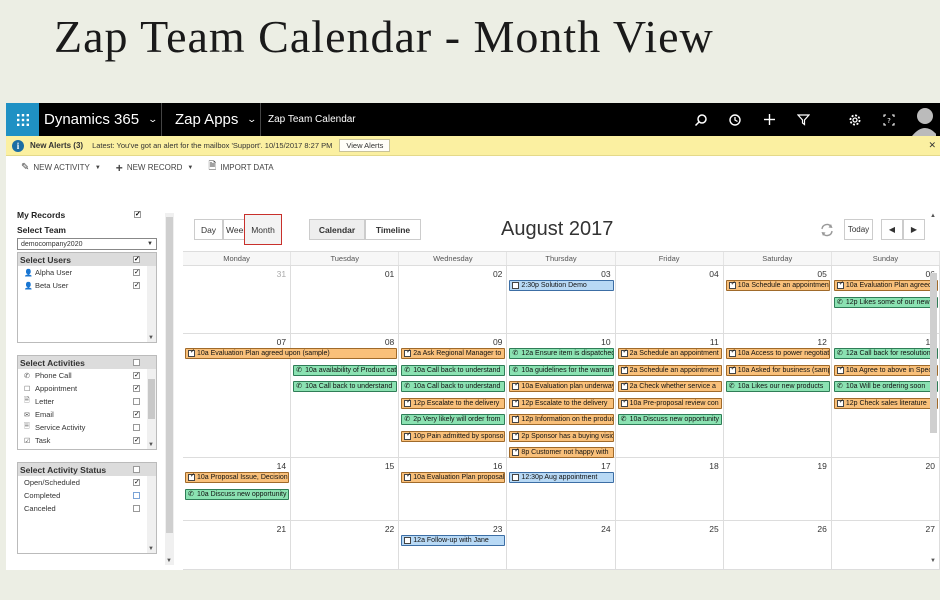  Describe the element at coordinates (281, 466) in the screenshot. I see `day-number: 14` at that location.